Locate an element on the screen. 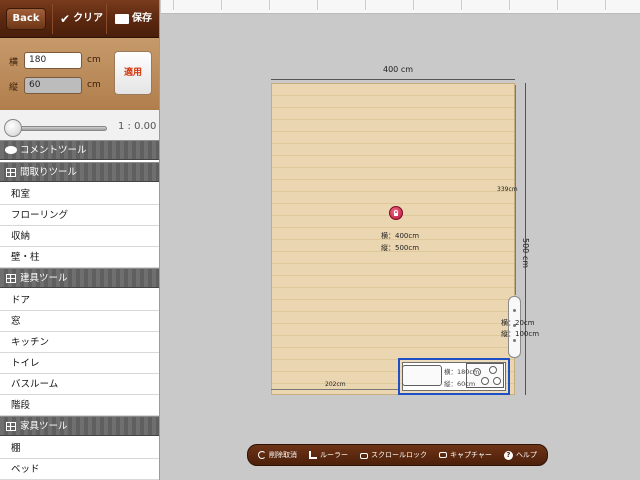  list-item-flooring: フローリング is located at coordinates (79, 215).